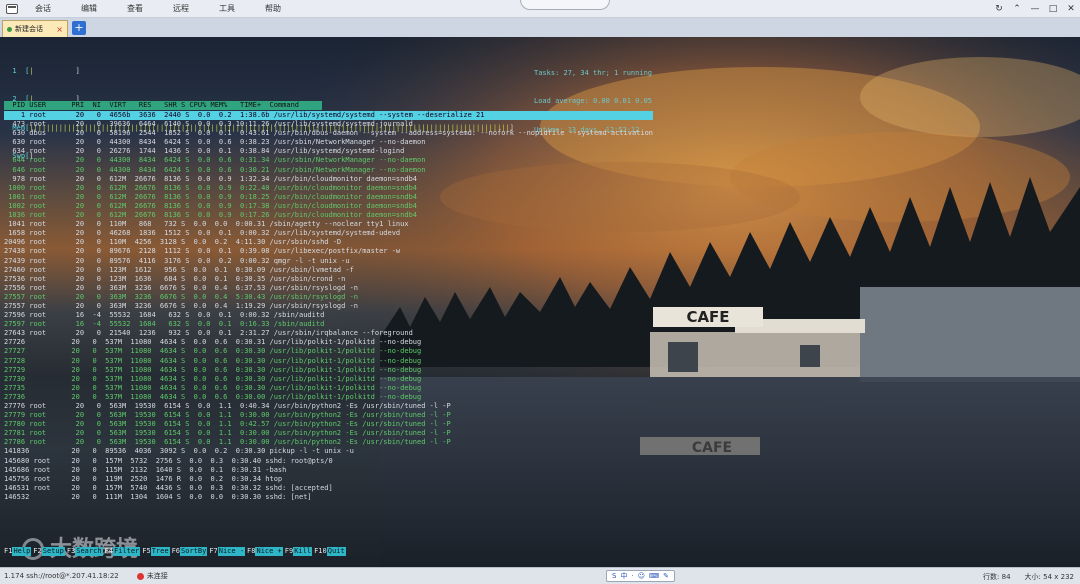 The height and width of the screenshot is (584, 1080). Describe the element at coordinates (227, 8) in the screenshot. I see `menu-tools: 工具` at that location.